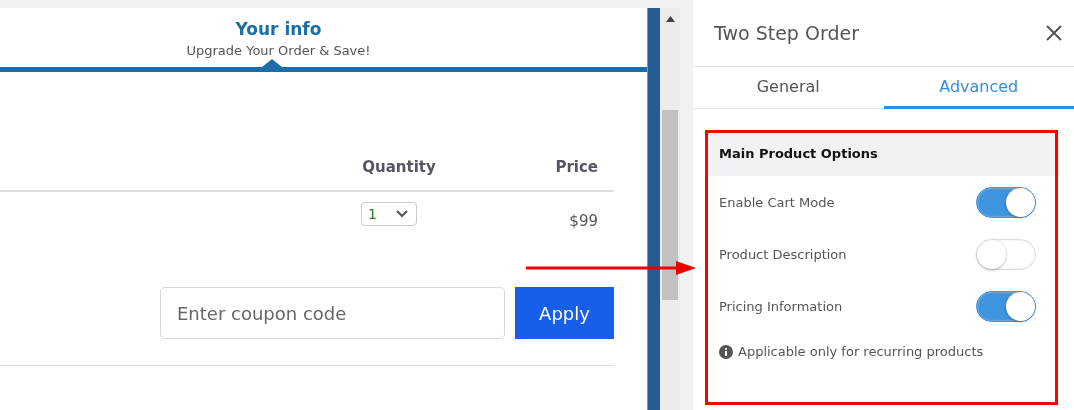 This screenshot has width=1074, height=410. Describe the element at coordinates (670, 205) in the screenshot. I see `scrollbar-thumb` at that location.